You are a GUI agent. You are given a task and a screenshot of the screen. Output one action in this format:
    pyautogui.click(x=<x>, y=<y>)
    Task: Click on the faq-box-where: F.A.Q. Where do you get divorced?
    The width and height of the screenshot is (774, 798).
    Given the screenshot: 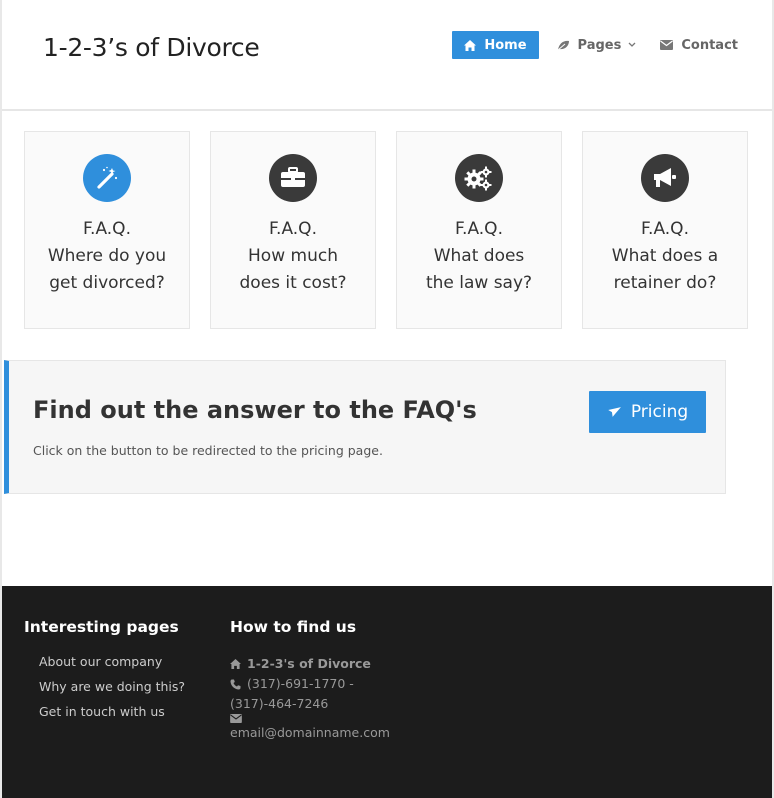 What is the action you would take?
    pyautogui.click(x=107, y=230)
    